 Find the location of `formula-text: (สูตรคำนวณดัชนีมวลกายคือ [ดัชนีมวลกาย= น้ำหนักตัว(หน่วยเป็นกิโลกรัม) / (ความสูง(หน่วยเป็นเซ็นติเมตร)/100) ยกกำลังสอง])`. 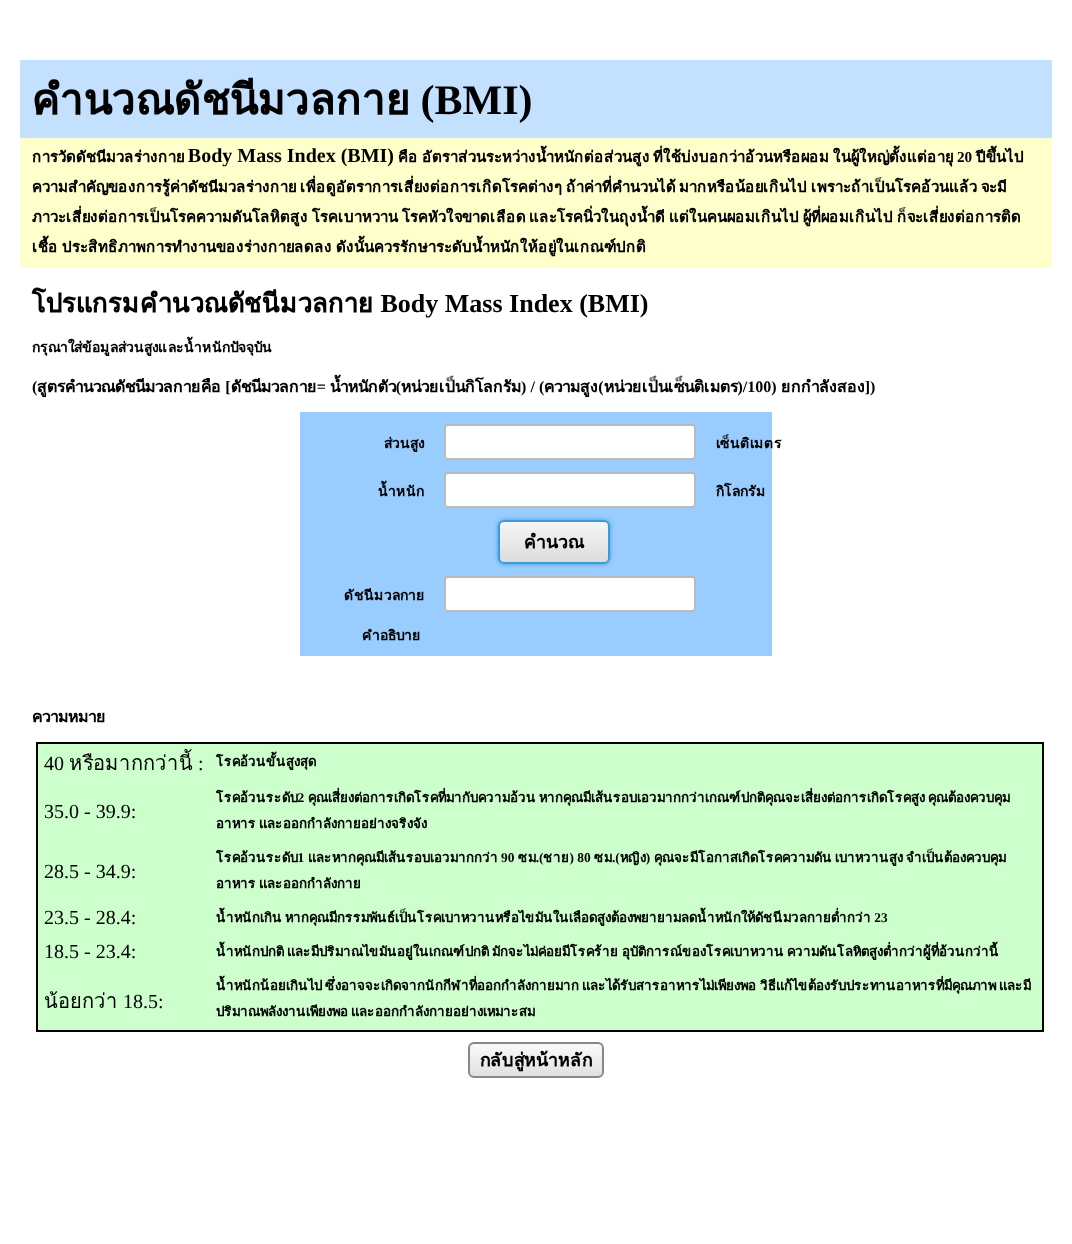

formula-text: (สูตรคำนวณดัชนีมวลกายคือ [ดัชนีมวลกาย= น้ำหนักตัว(หน่วยเป็นกิโลกรัม) / (ความสูง(หน่วยเป็นเซ็นติเมตร)/100) ยกกำลังสอง]) is located at coordinates (455, 387).